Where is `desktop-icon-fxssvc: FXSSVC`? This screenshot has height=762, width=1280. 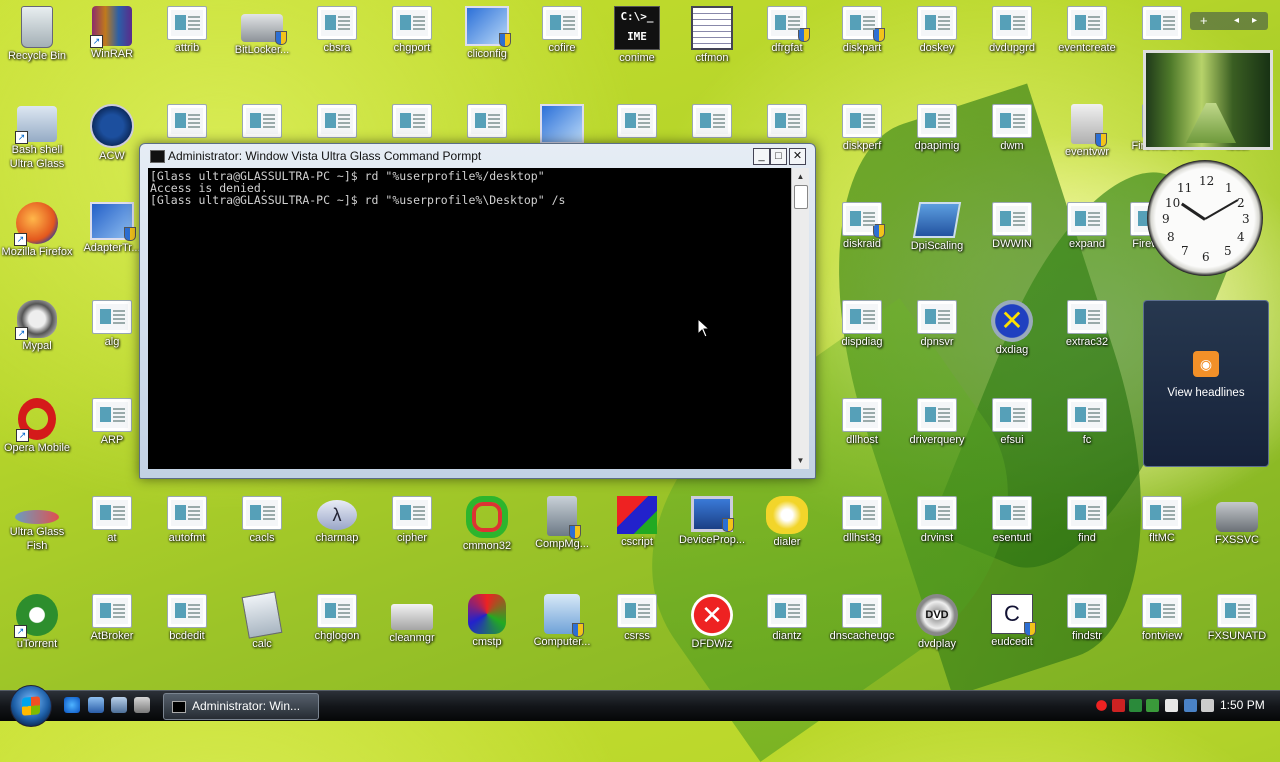
desktop-icon-fxssvc: FXSSVC is located at coordinates (1237, 519).